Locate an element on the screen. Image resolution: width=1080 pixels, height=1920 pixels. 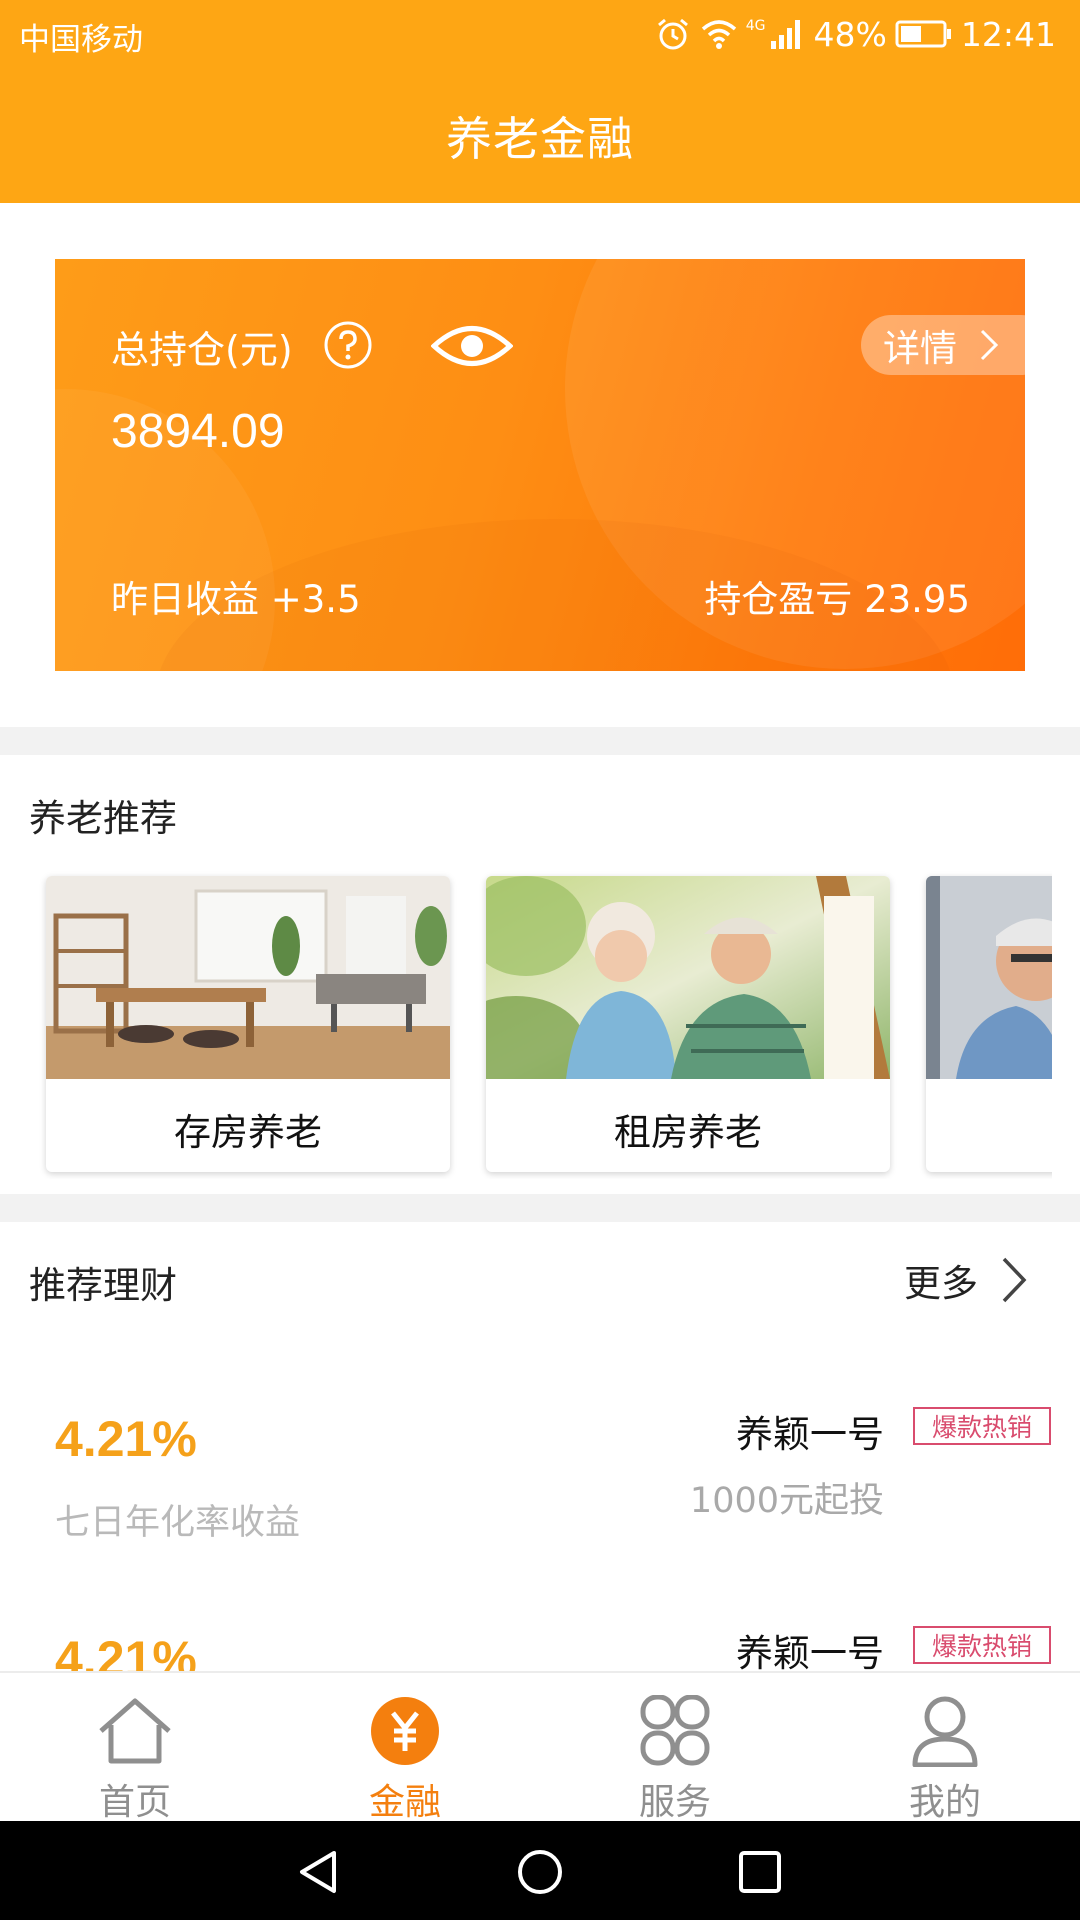
yesterday-earnings: 昨日收益 +3.5 is located at coordinates (236, 599).